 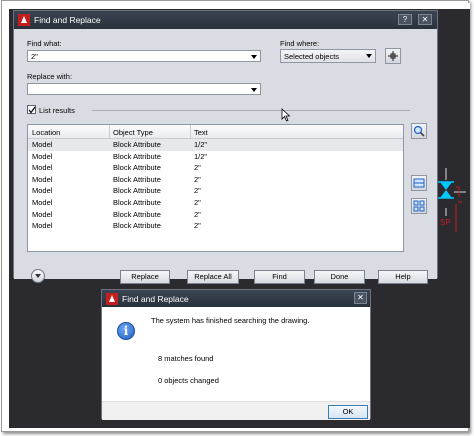 I want to click on message-close-button: ✕, so click(x=360, y=298).